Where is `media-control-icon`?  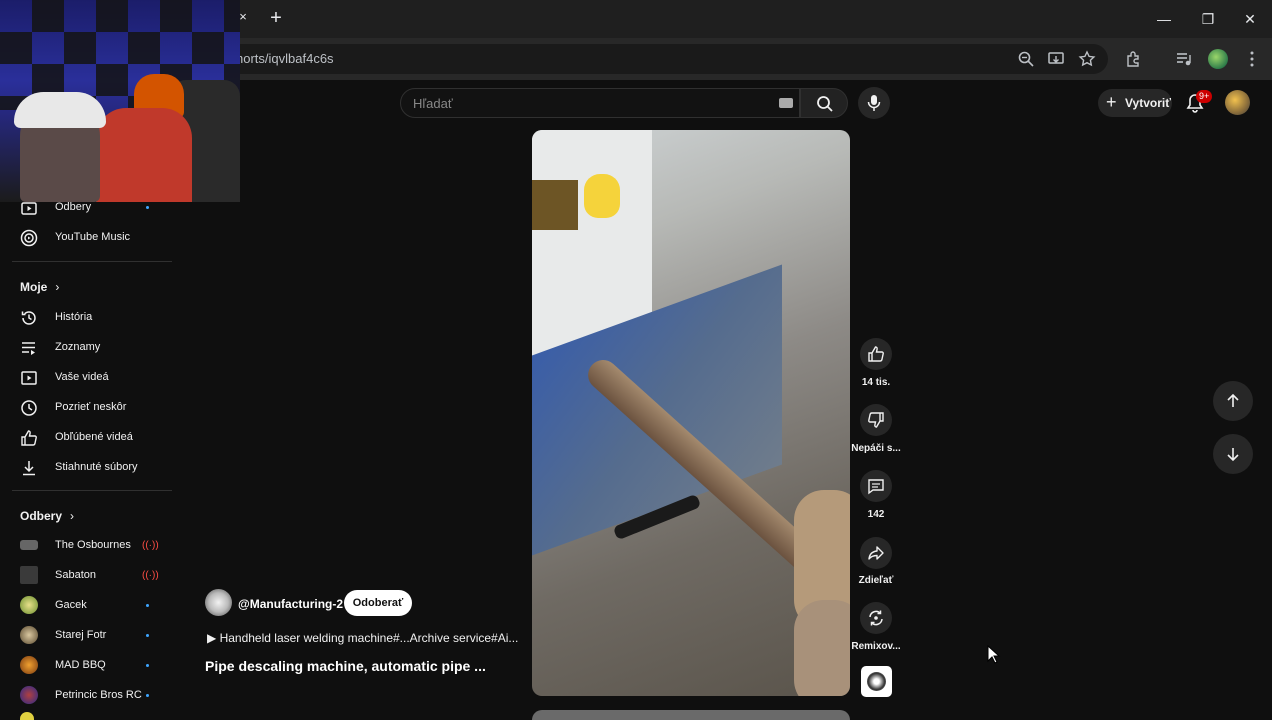
media-control-icon is located at coordinates (1184, 59).